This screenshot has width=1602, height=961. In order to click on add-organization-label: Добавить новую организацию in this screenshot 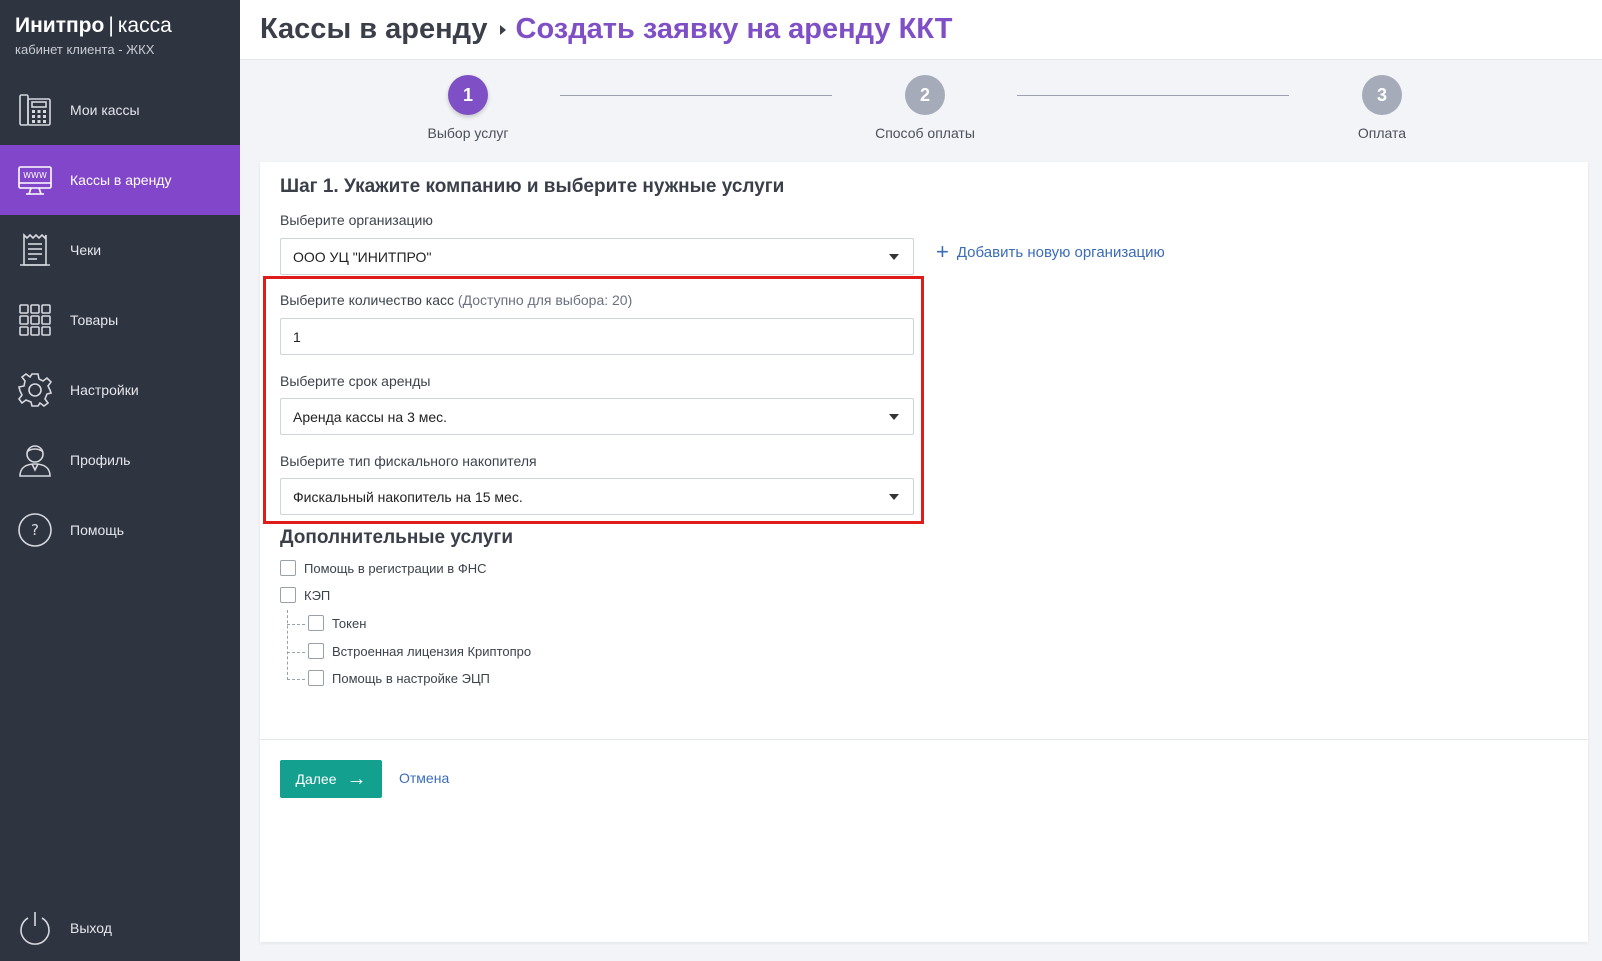, I will do `click(1060, 252)`.